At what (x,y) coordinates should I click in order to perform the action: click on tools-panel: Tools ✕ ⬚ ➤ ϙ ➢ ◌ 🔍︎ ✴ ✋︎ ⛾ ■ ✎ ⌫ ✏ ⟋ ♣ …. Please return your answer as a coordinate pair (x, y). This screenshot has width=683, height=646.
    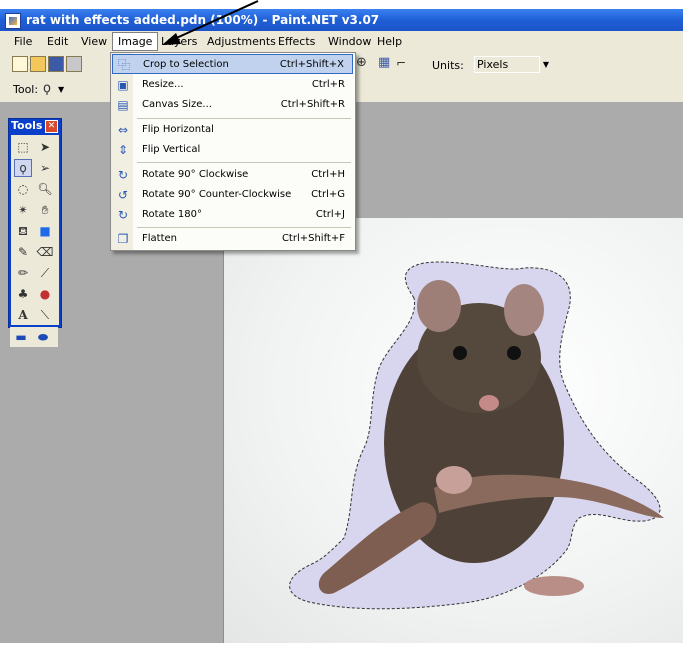
    Looking at the image, I should click on (35, 223).